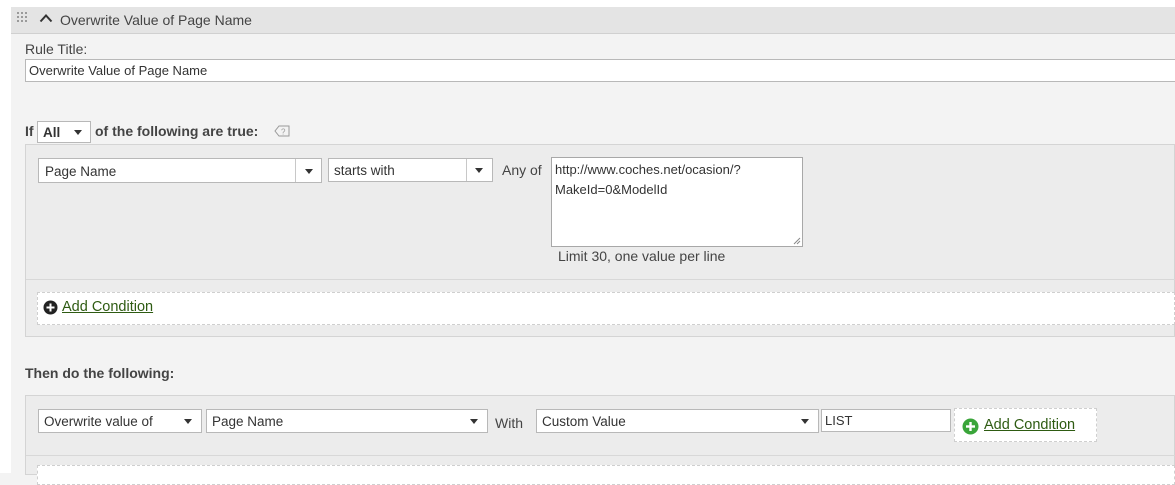  Describe the element at coordinates (156, 20) in the screenshot. I see `panel-title: Overwrite Value of Page Name` at that location.